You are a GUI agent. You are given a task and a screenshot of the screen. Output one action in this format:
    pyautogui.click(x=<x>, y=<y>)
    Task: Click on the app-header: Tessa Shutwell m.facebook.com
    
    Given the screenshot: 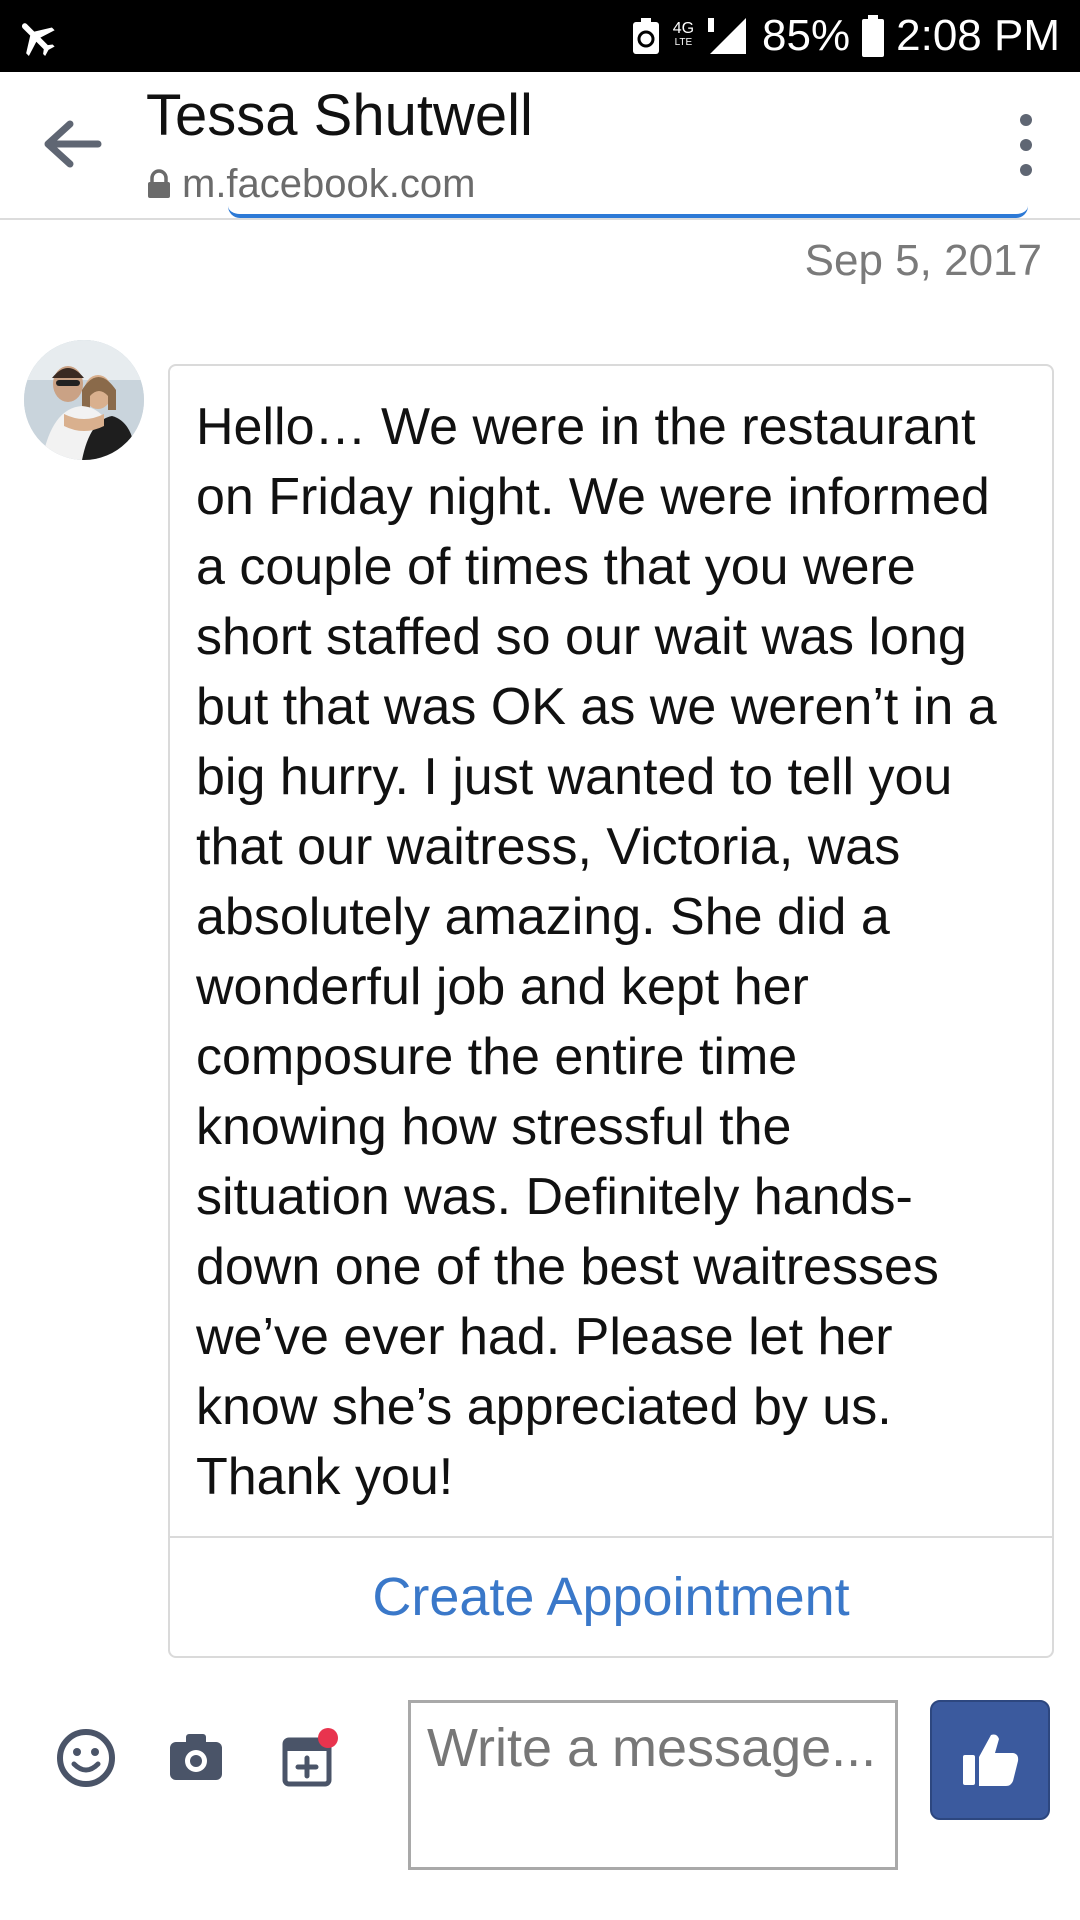 What is the action you would take?
    pyautogui.click(x=540, y=146)
    